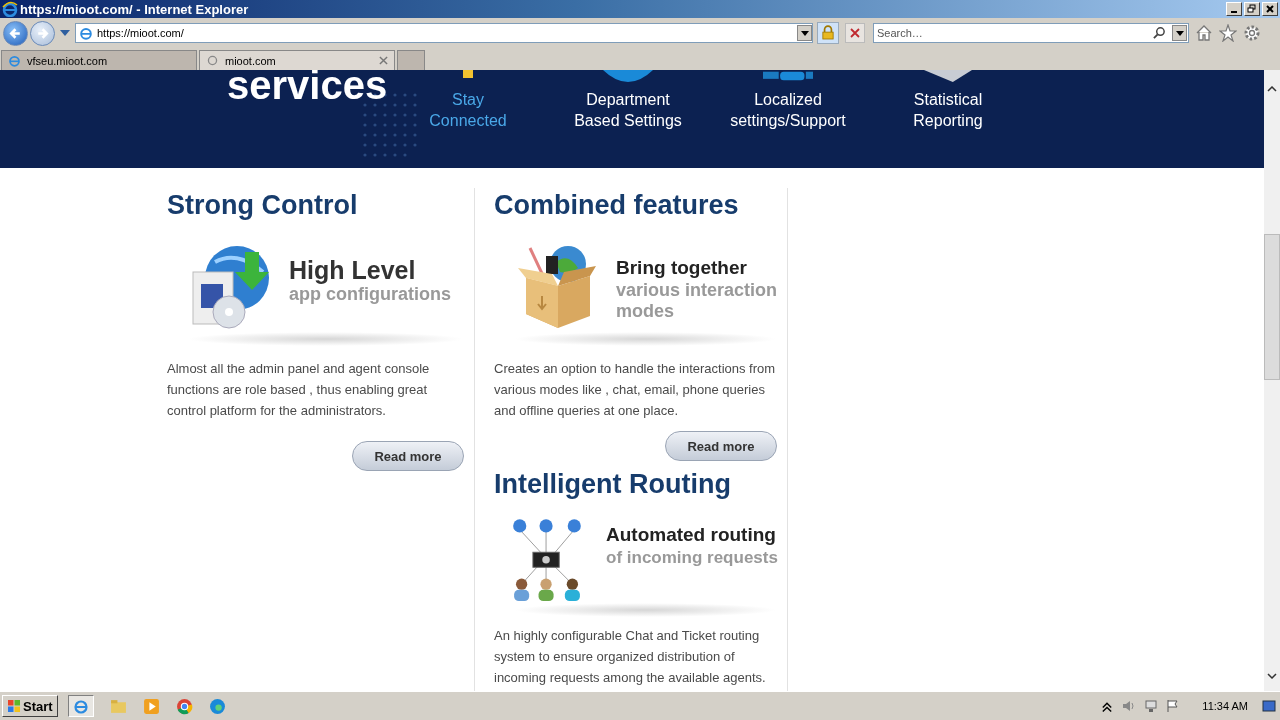 The image size is (1280, 720). What do you see at coordinates (263, 205) in the screenshot?
I see `section-heading: Strong Control` at bounding box center [263, 205].